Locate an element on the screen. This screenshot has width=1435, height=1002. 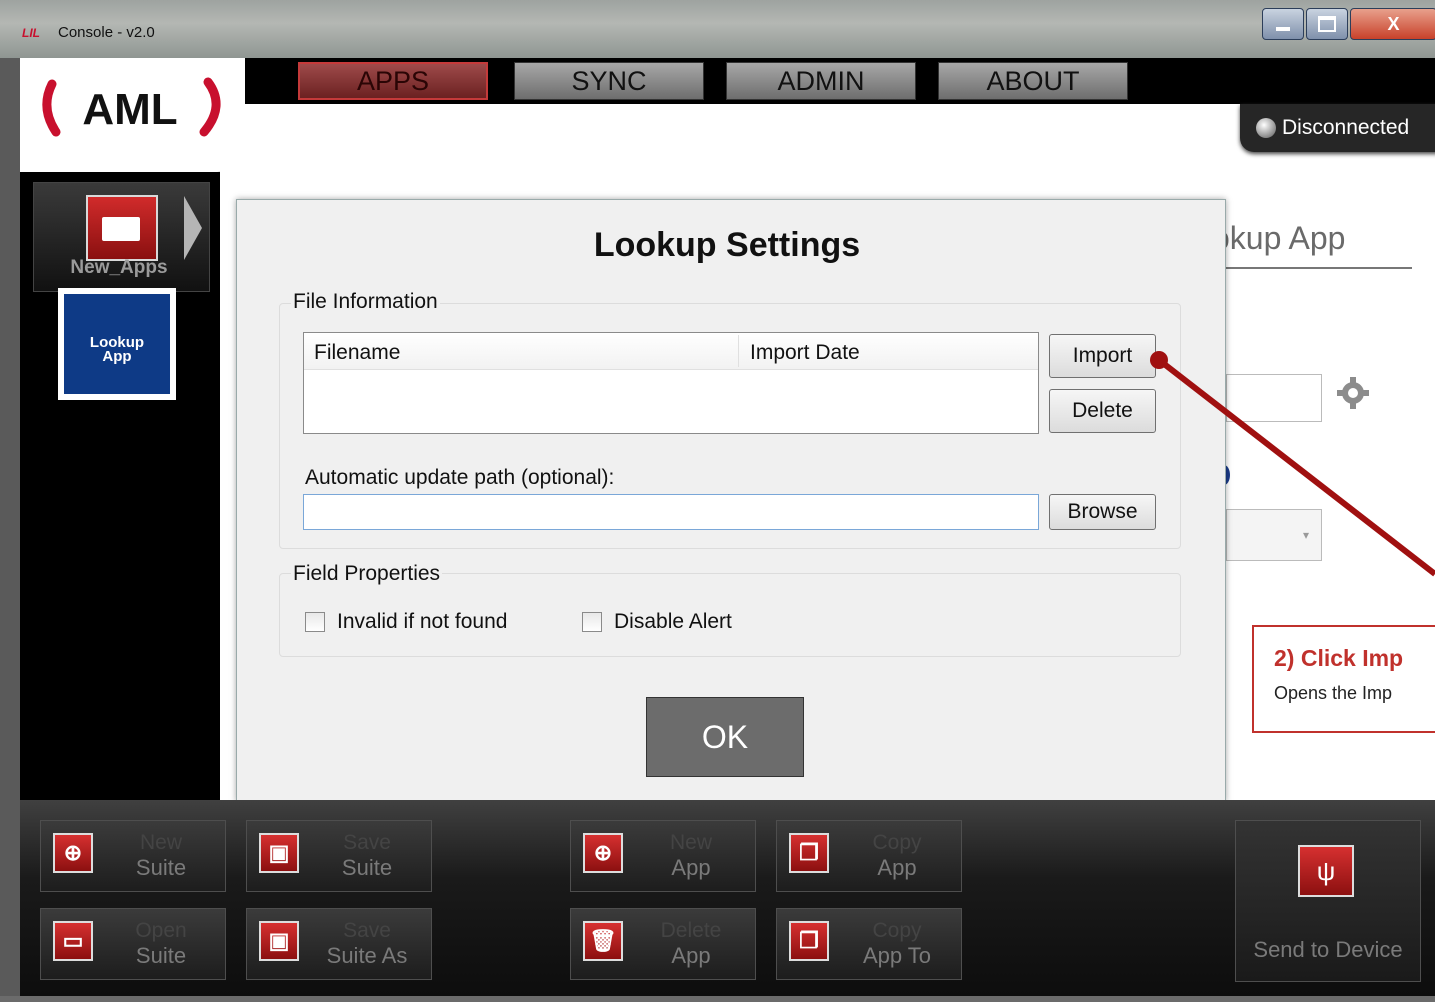
tab-sync: SYNC is located at coordinates (609, 81).